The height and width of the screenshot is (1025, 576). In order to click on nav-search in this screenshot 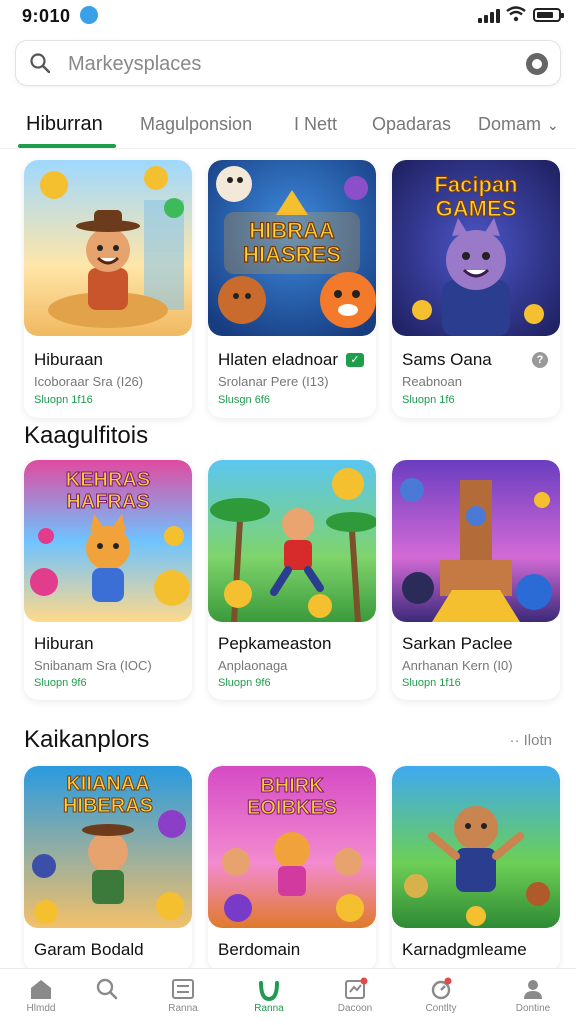, I will do `click(107, 998)`.